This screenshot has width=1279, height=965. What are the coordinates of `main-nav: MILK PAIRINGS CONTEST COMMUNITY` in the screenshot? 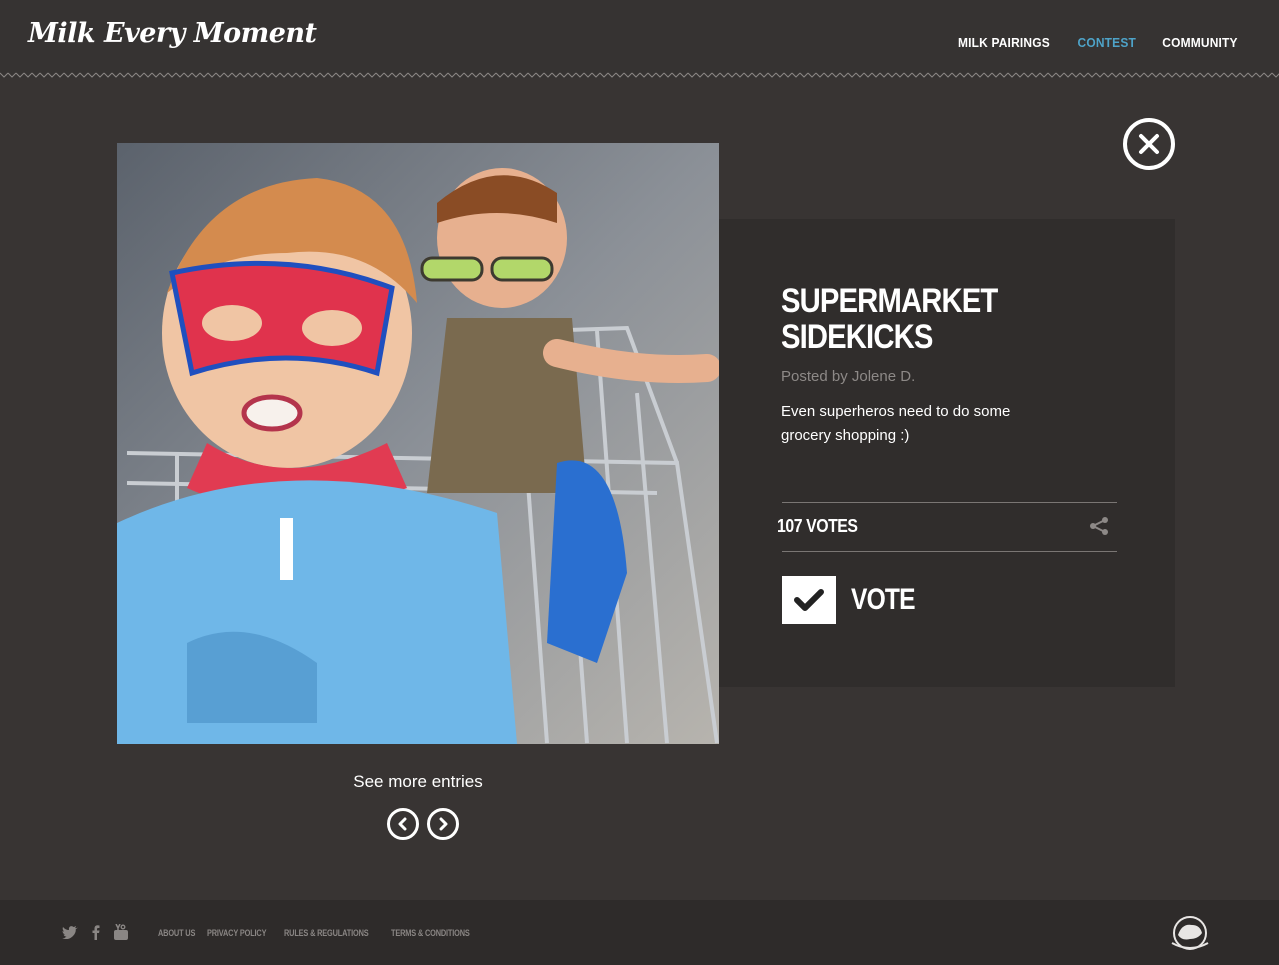 It's located at (1097, 42).